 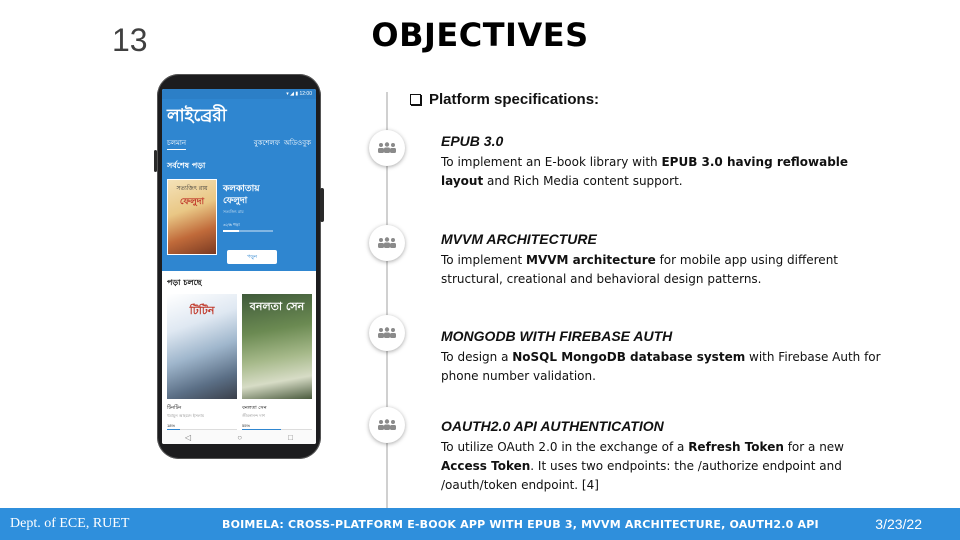 I want to click on read-button: পড়ুন, so click(x=252, y=257).